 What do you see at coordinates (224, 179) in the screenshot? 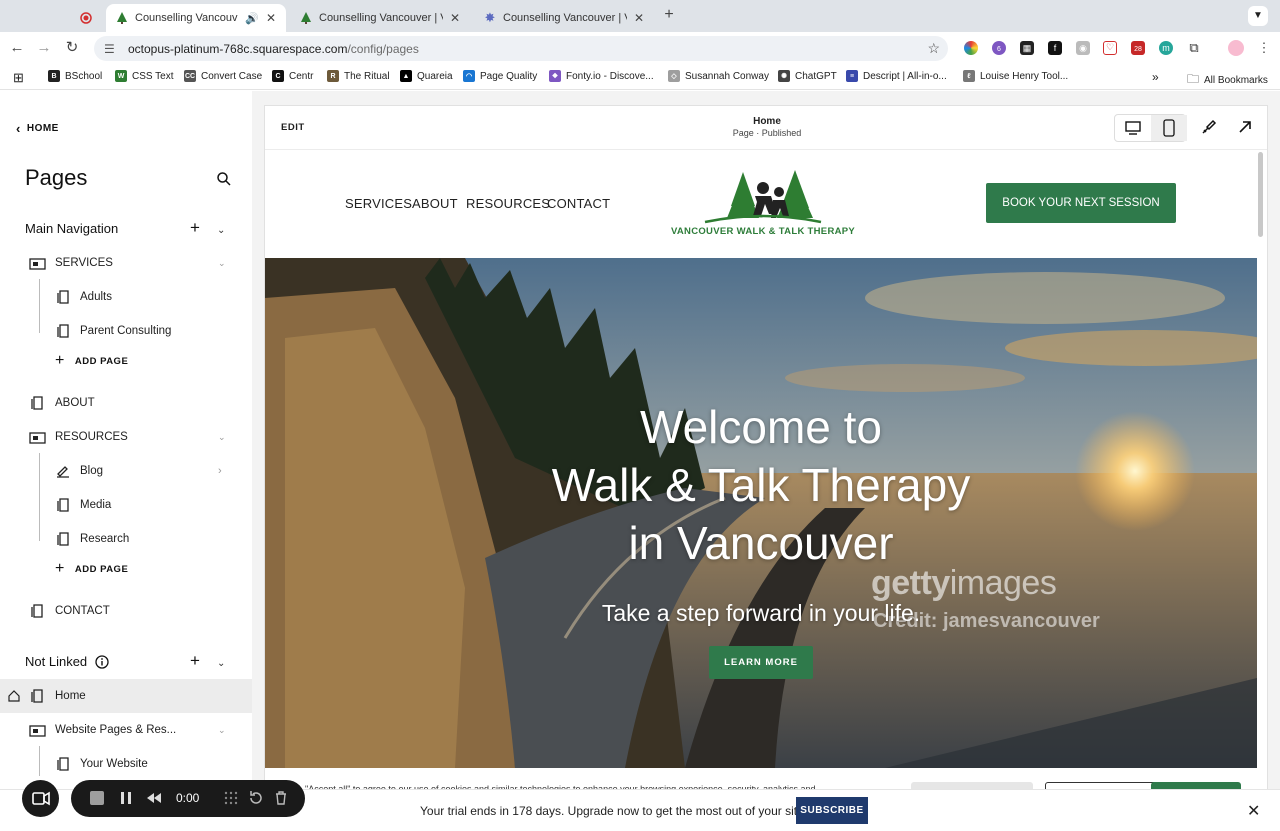
I see `search-icon` at bounding box center [224, 179].